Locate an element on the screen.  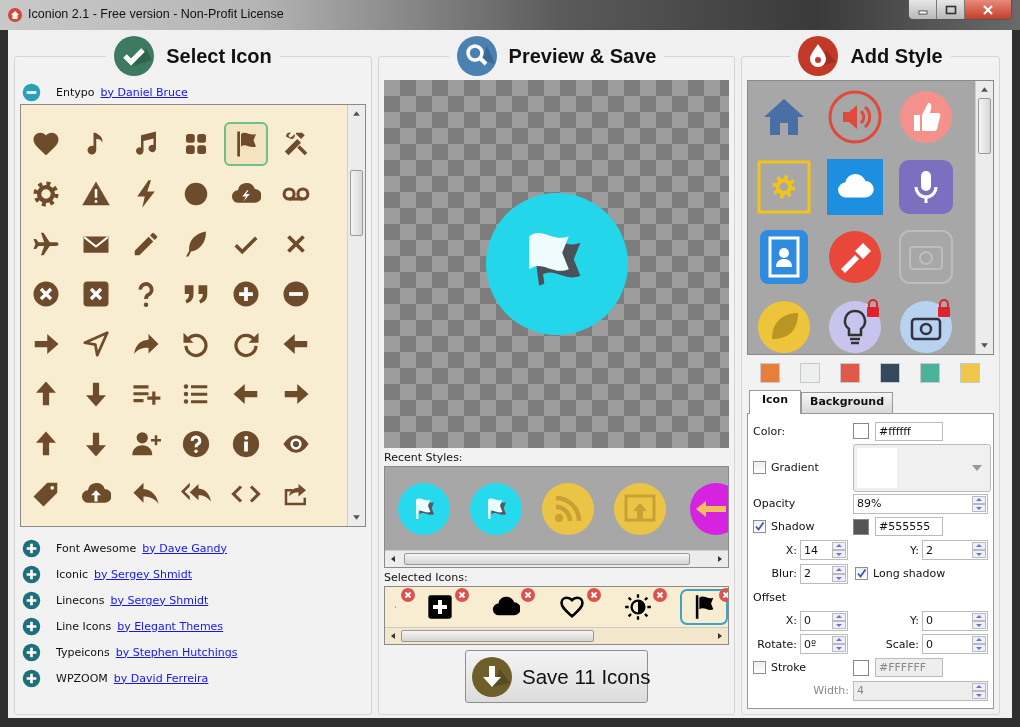
section-label: Selected Icons: is located at coordinates (426, 577).